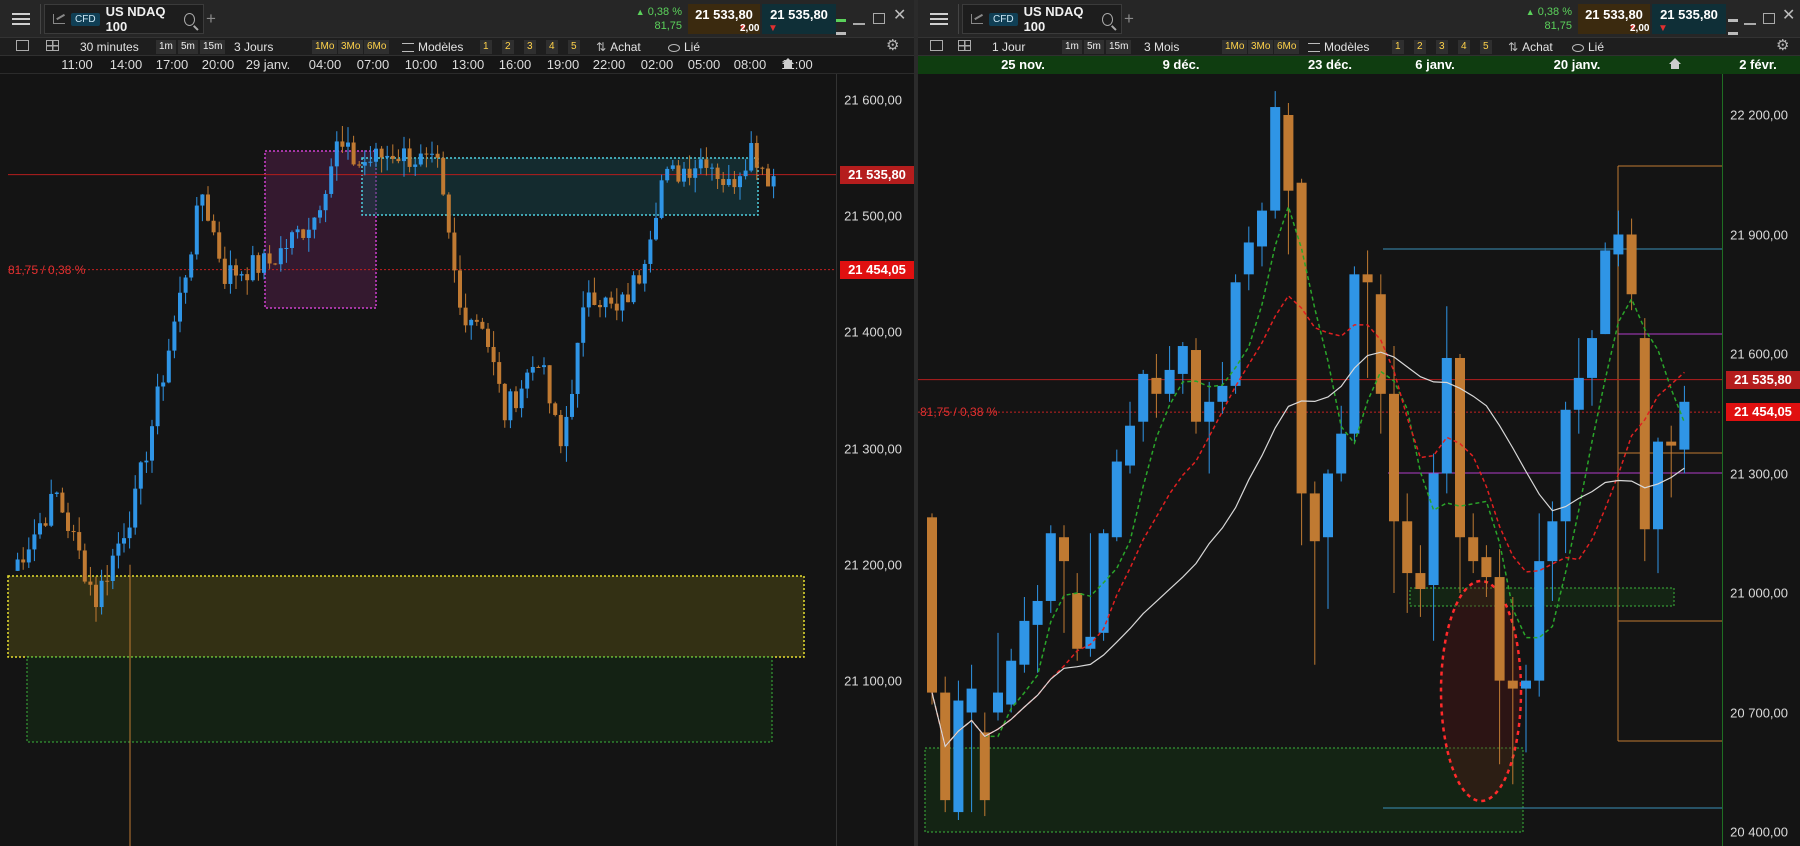 This screenshot has height=846, width=1800. Describe the element at coordinates (1759, 473) in the screenshot. I see `price-tick-label: 21 300,00` at that location.